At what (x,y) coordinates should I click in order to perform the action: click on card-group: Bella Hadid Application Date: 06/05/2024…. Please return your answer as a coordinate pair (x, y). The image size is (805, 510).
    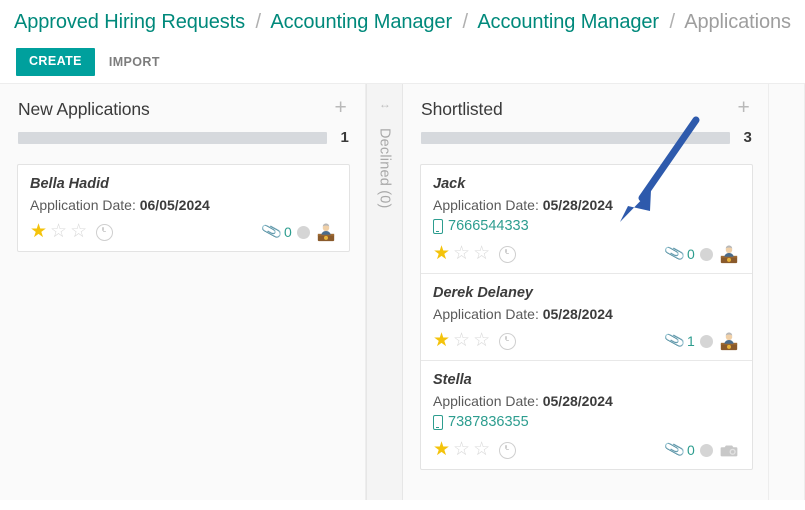
    Looking at the image, I should click on (183, 208).